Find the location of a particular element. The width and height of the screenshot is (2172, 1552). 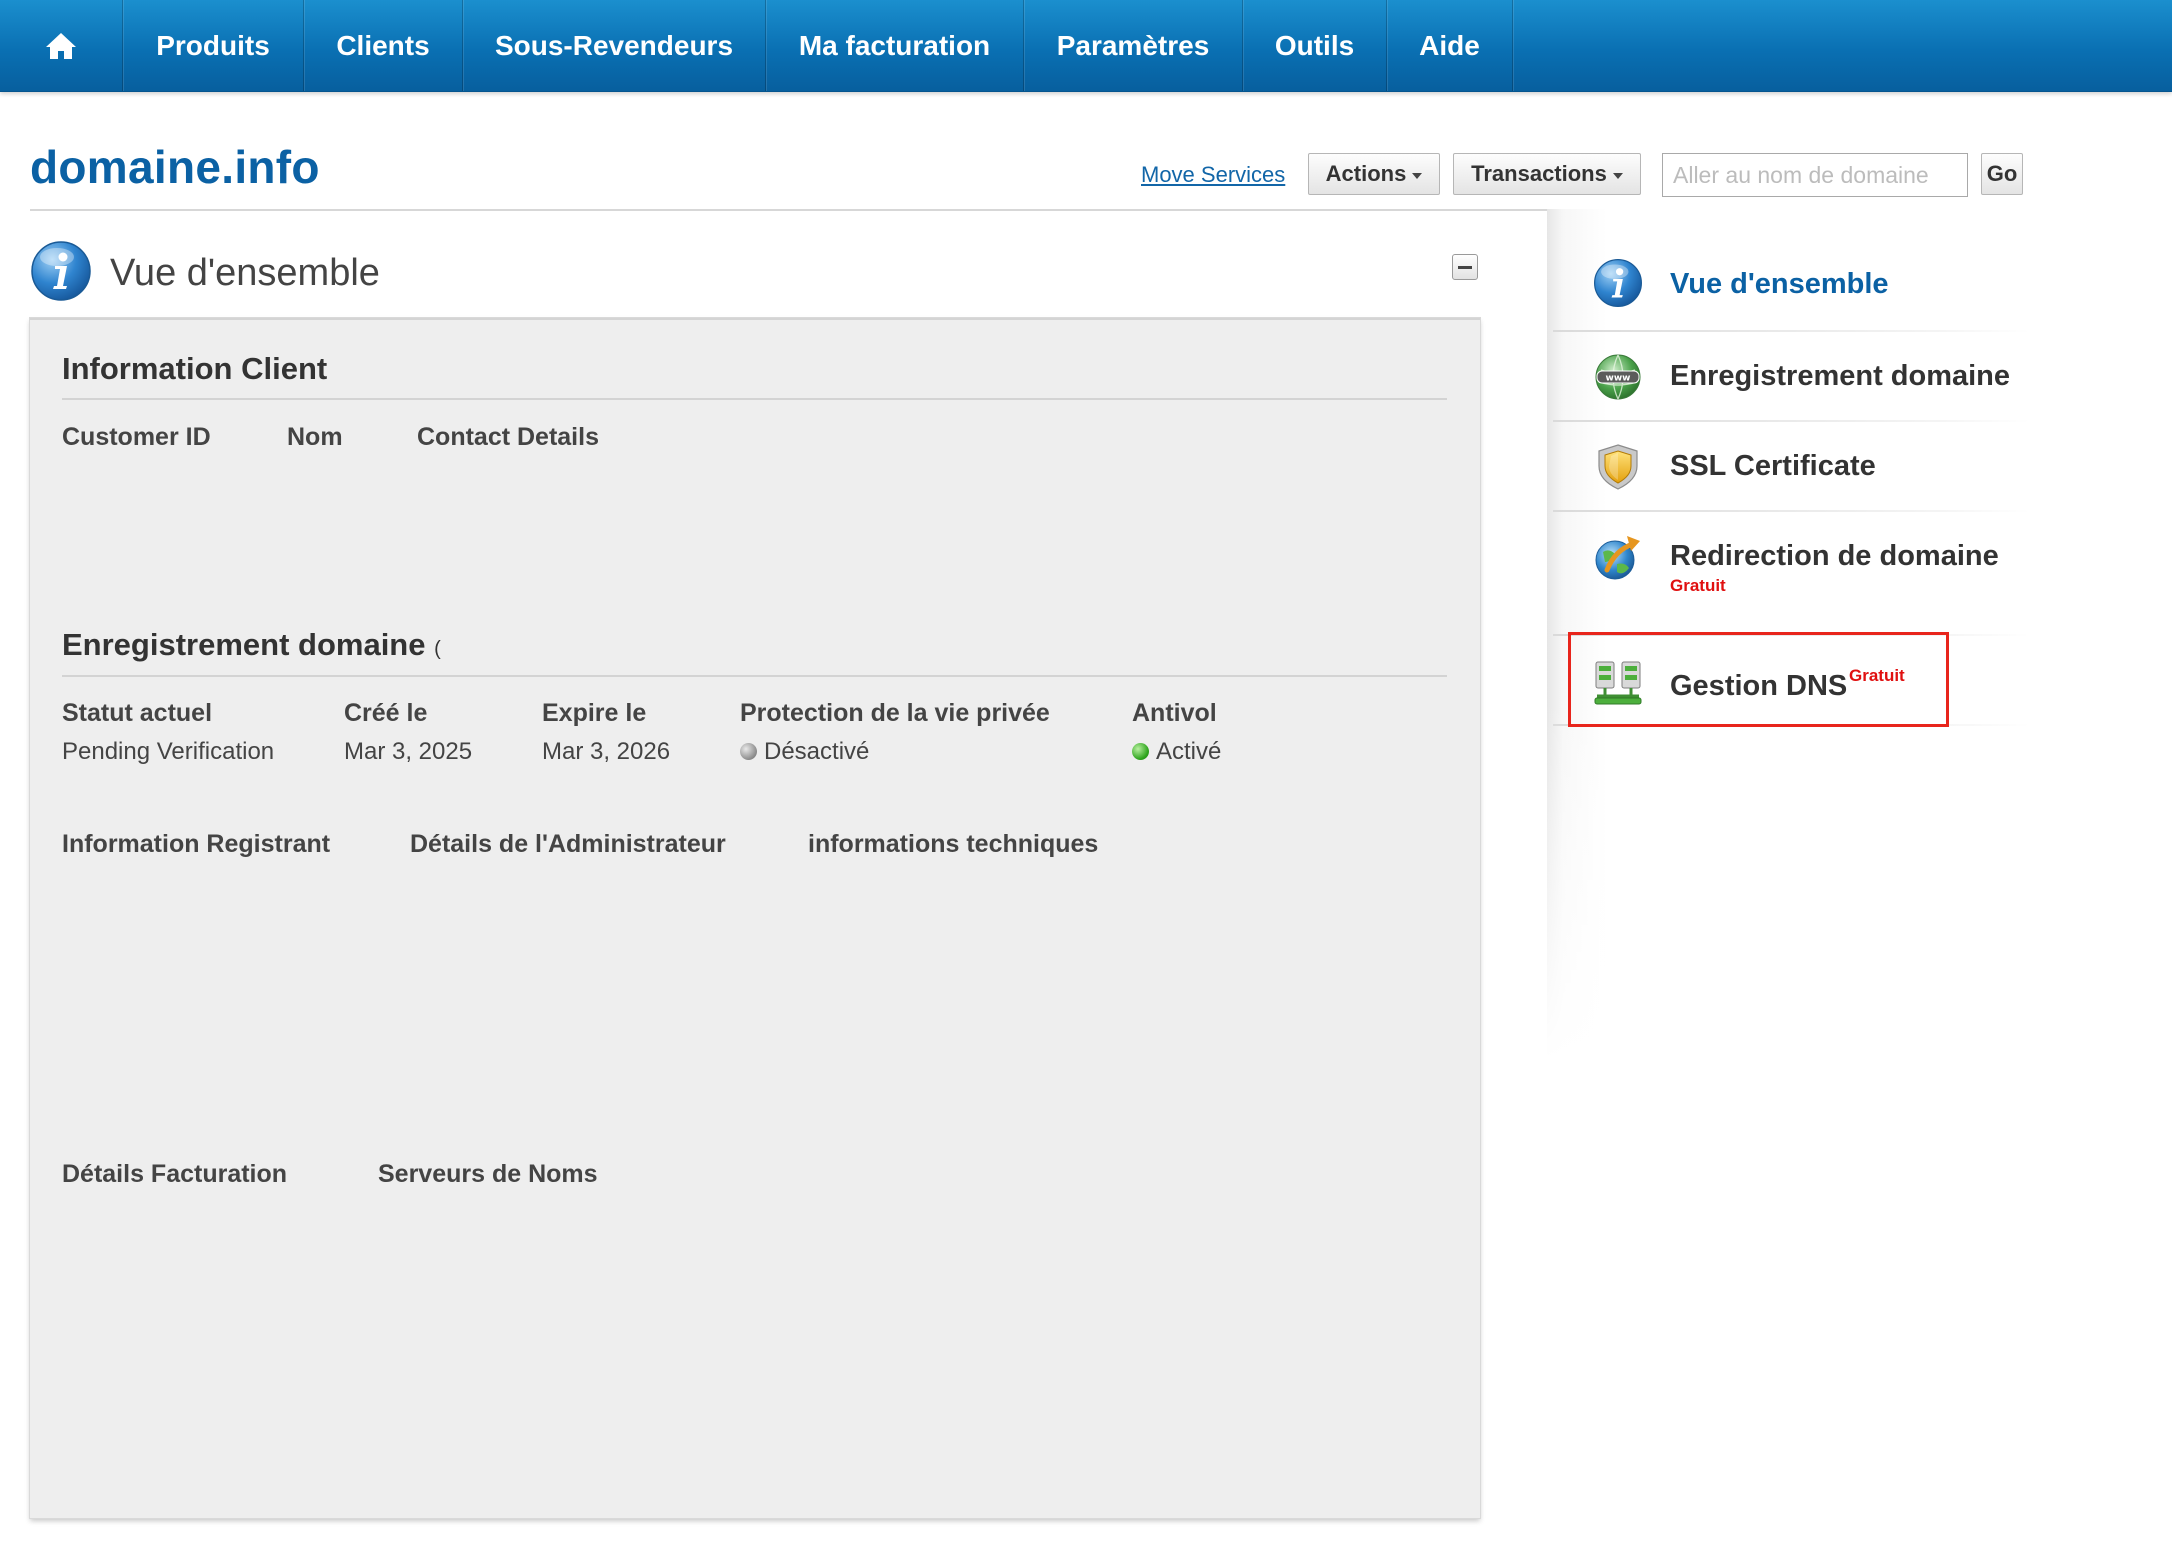

dns-highlight-box is located at coordinates (1758, 679).